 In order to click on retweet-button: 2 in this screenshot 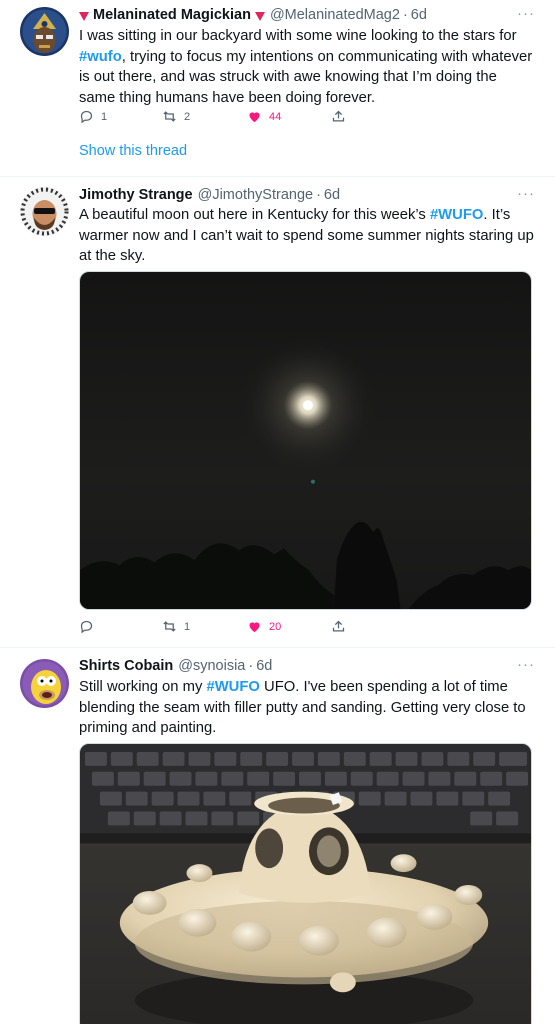, I will do `click(176, 116)`.